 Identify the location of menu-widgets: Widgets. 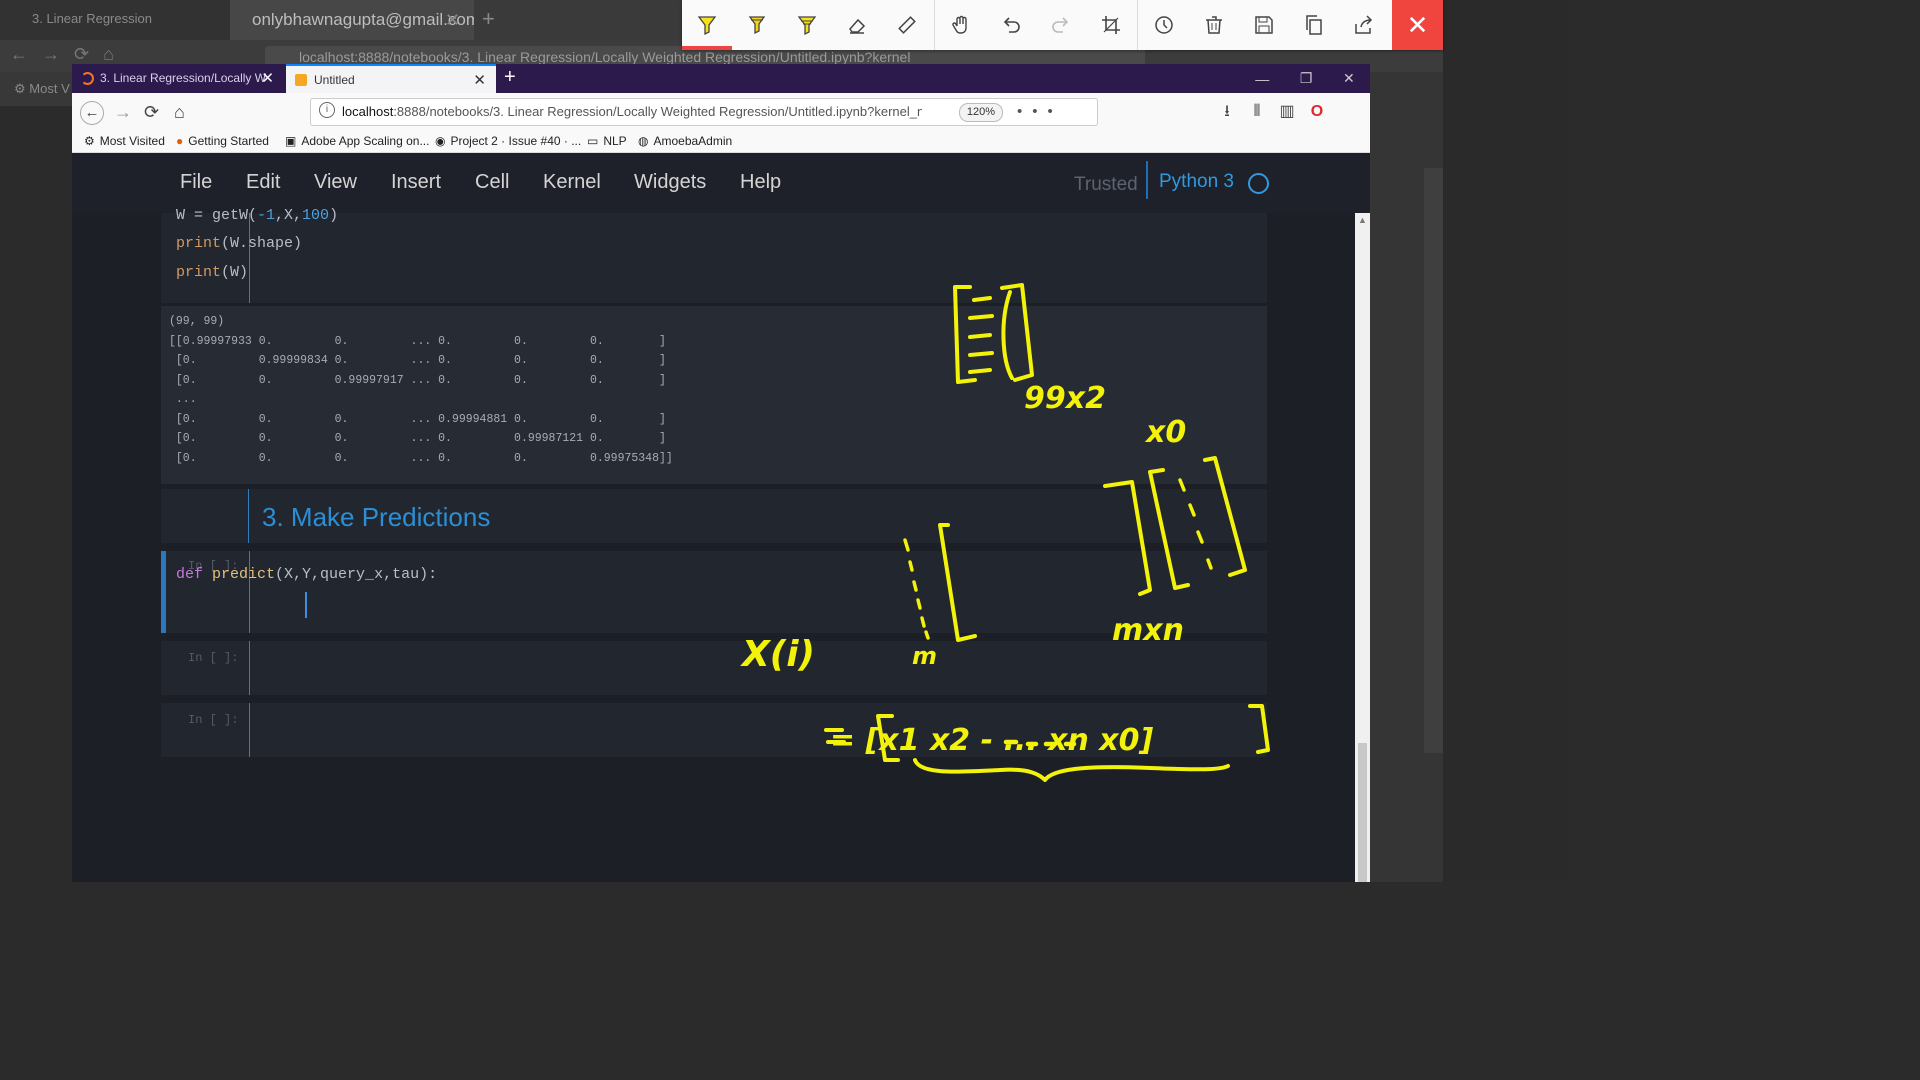
(670, 182).